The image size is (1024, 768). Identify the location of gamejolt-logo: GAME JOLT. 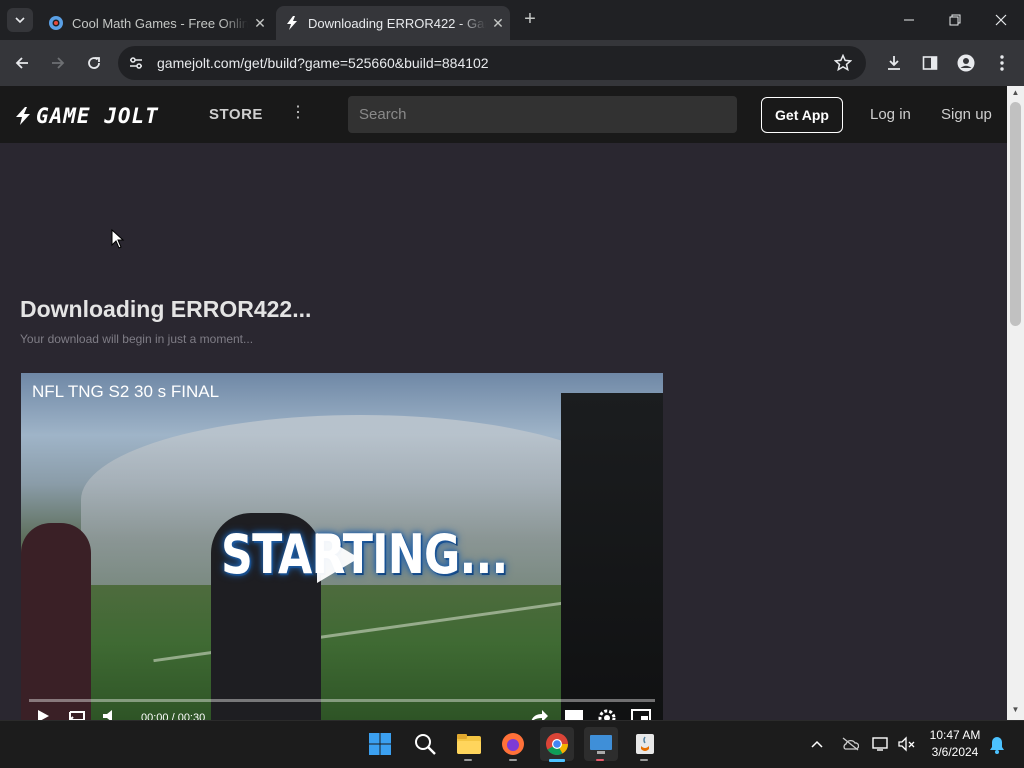
(86, 116).